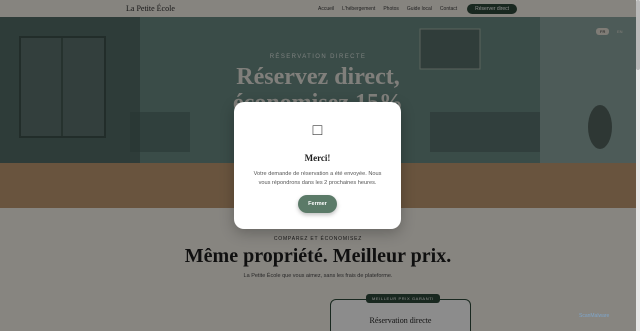 The height and width of the screenshot is (331, 640). Describe the element at coordinates (594, 316) in the screenshot. I see `scanmalware-watermark: ScanMalware` at that location.